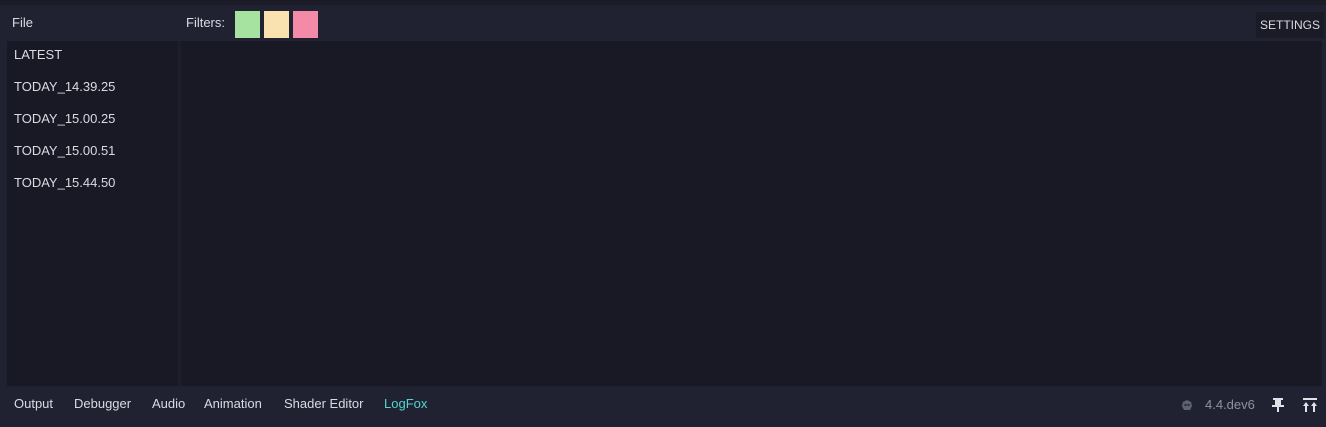 The image size is (1326, 427). I want to click on tab-logfox: LogFox, so click(405, 403).